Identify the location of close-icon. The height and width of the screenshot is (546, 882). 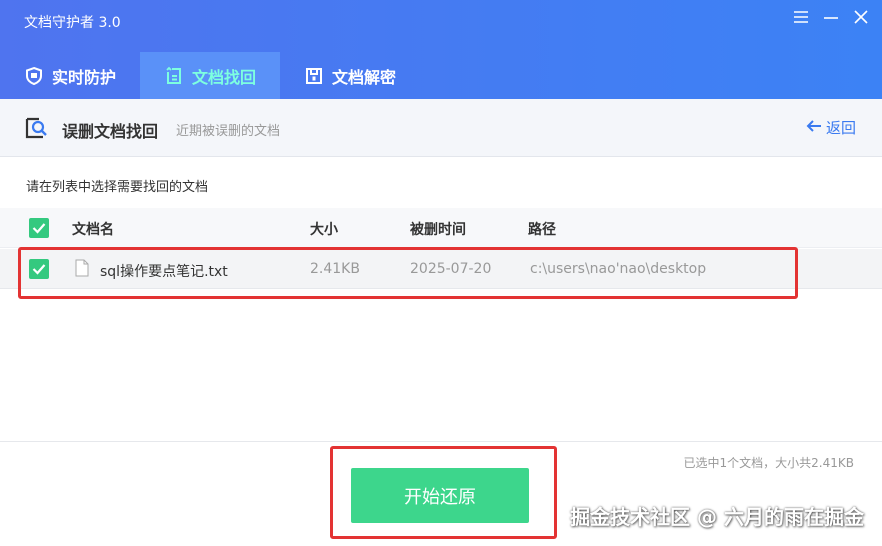
(861, 17).